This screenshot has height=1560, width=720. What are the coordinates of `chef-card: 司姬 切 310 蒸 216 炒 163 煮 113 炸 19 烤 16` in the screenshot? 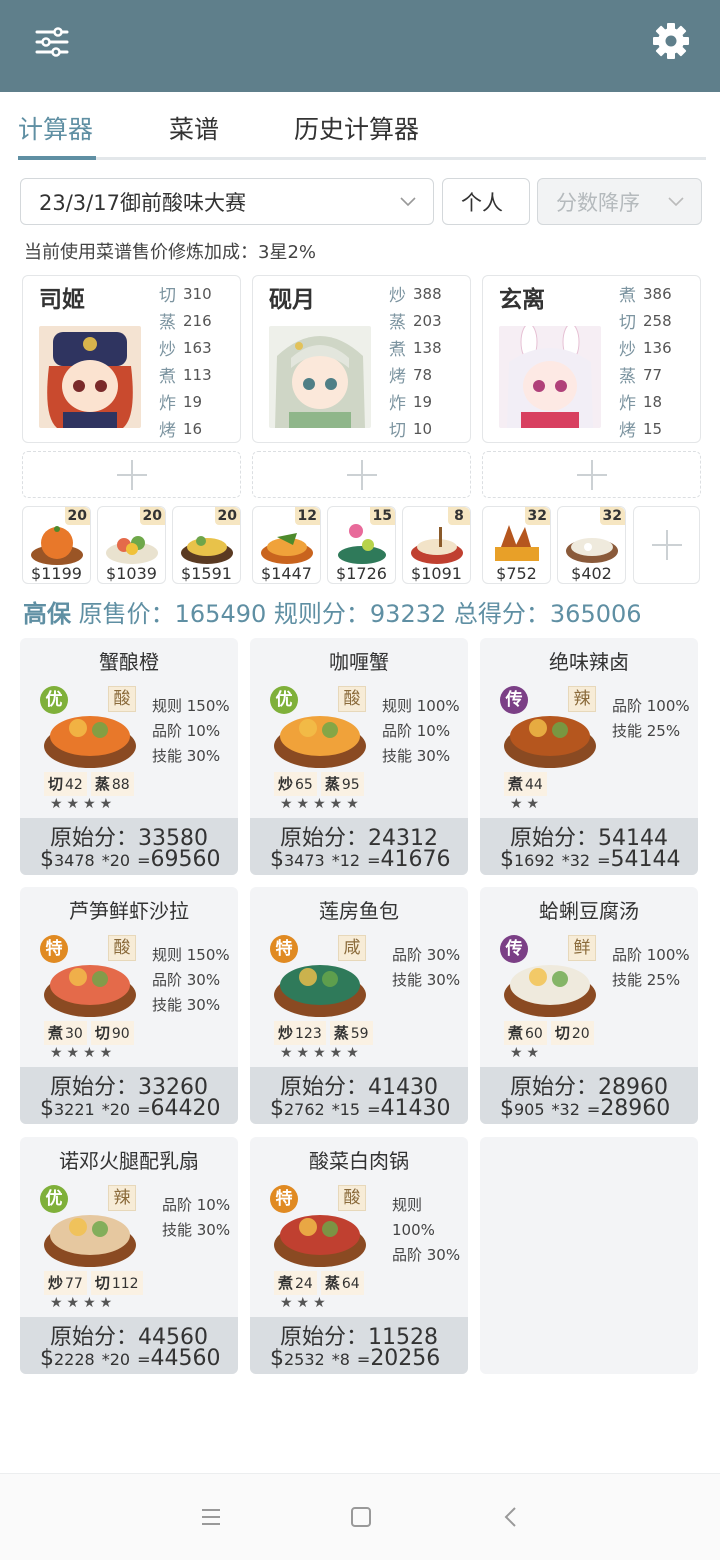 It's located at (131, 359).